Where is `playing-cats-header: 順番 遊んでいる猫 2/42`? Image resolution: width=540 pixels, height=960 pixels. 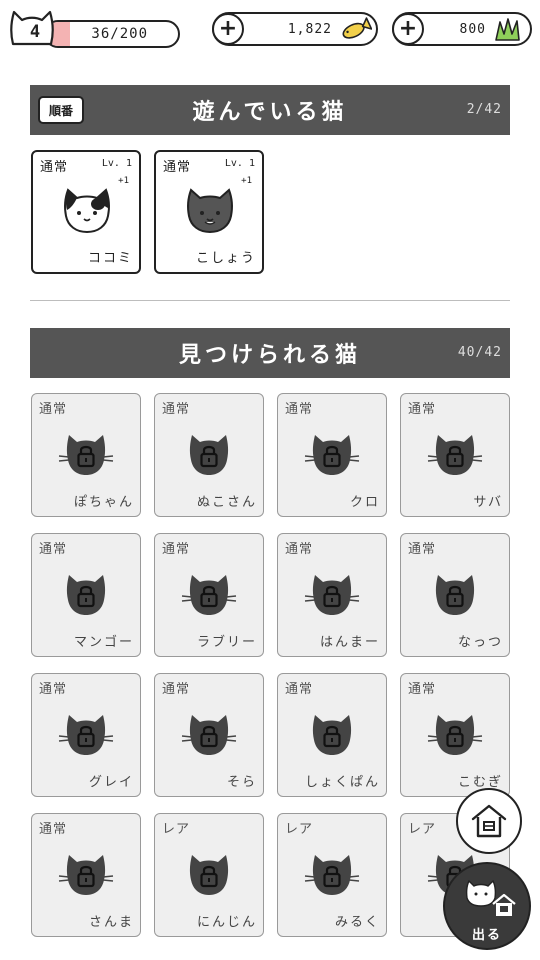
playing-cats-header: 順番 遊んでいる猫 2/42 is located at coordinates (270, 110).